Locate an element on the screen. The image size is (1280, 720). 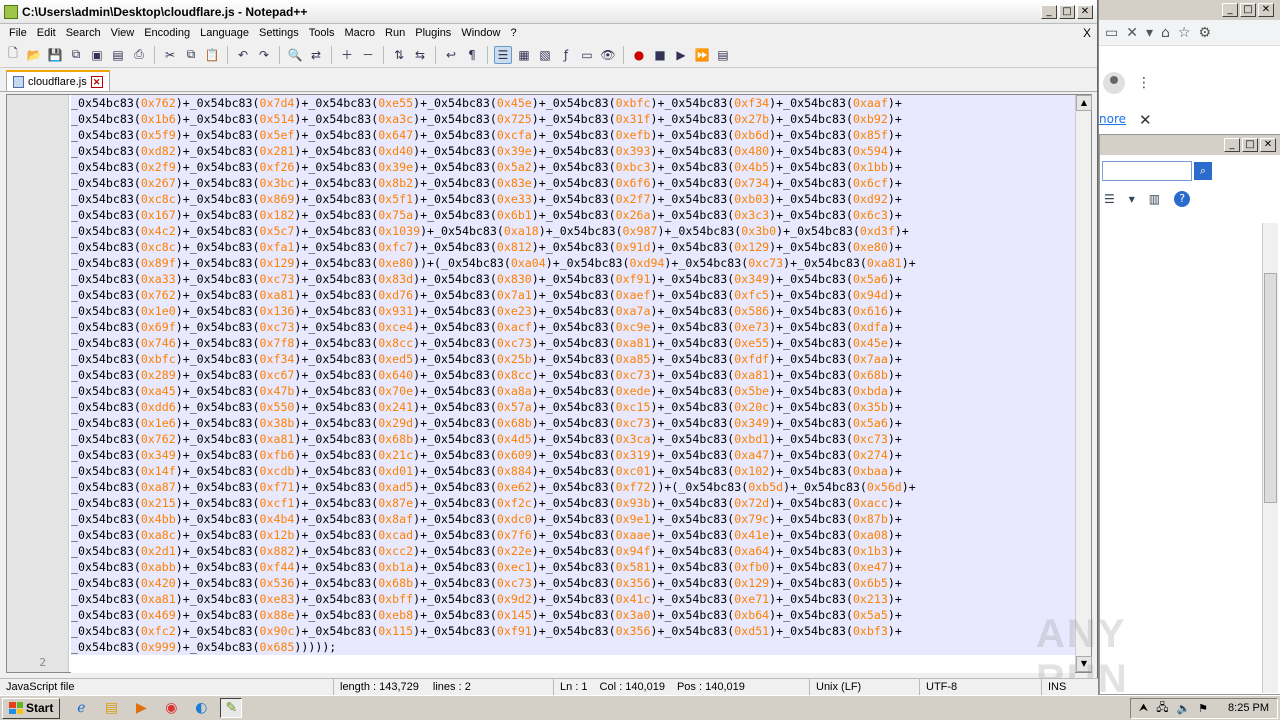
redo-icon: ↷ is located at coordinates (264, 55).